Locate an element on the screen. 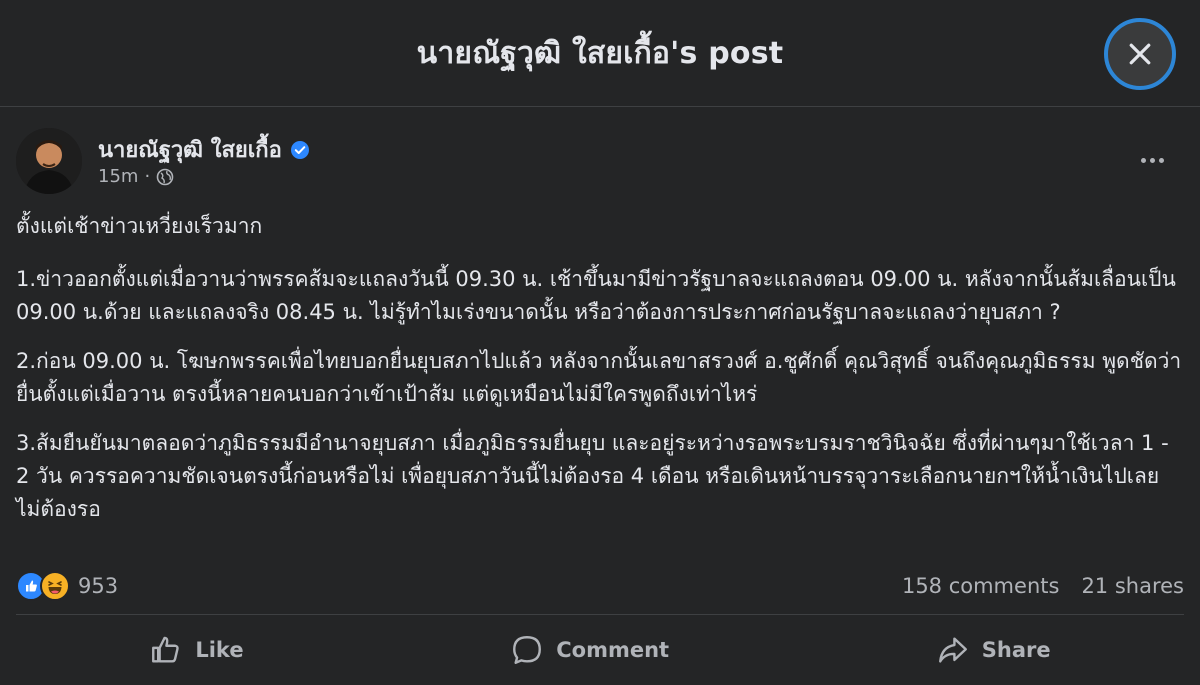 The height and width of the screenshot is (685, 1200). verified-badge-icon is located at coordinates (299, 149).